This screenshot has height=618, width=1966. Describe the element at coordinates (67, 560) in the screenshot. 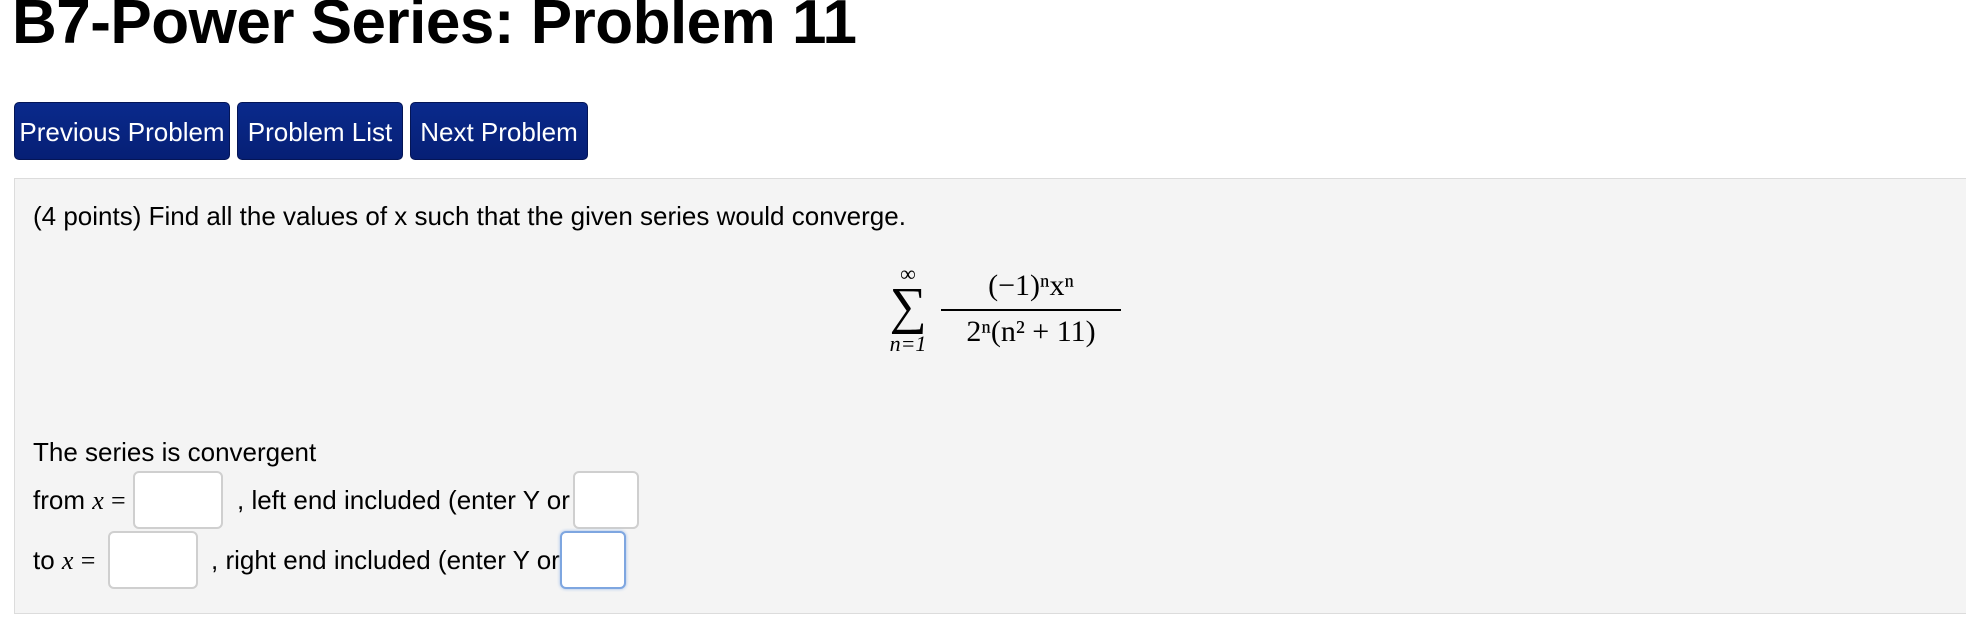

I see `to-x-var: x` at that location.